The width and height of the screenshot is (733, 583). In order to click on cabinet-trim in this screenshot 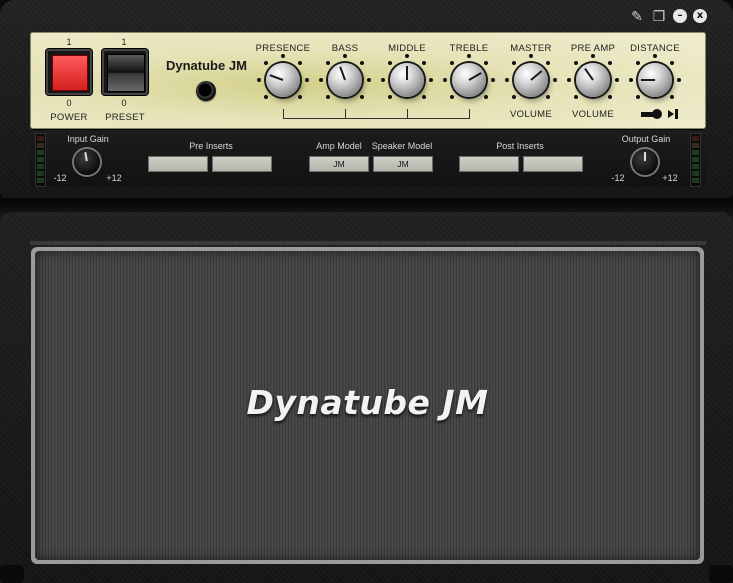, I will do `click(368, 243)`.